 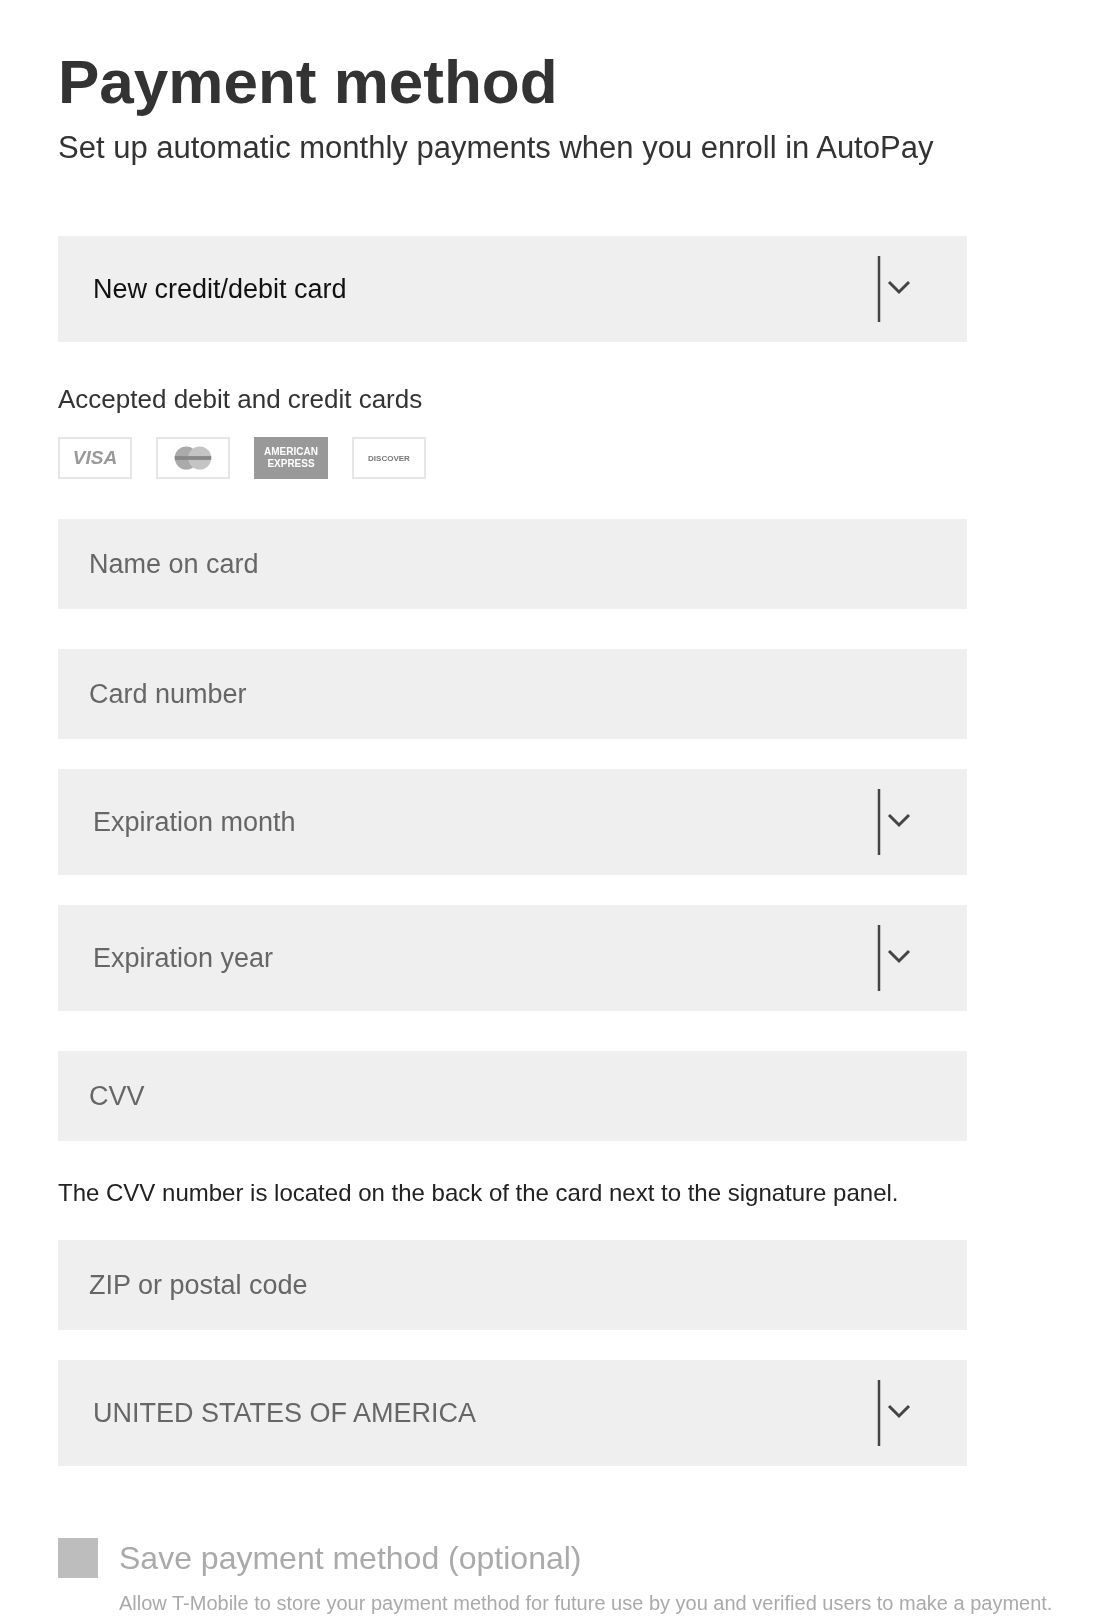 What do you see at coordinates (389, 458) in the screenshot?
I see `card-logo: DISCOVER` at bounding box center [389, 458].